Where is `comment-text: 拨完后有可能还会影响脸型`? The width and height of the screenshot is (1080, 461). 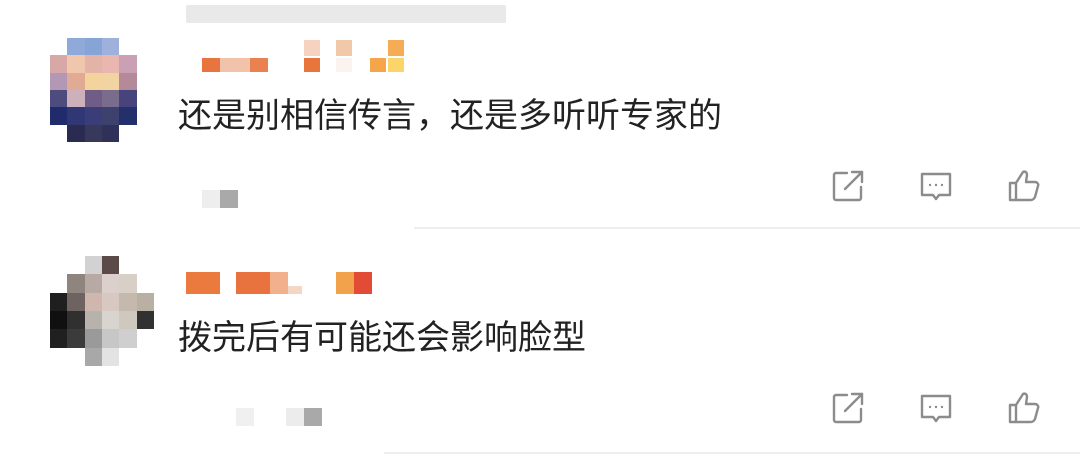 comment-text: 拨完后有可能还会影响脸型 is located at coordinates (382, 338).